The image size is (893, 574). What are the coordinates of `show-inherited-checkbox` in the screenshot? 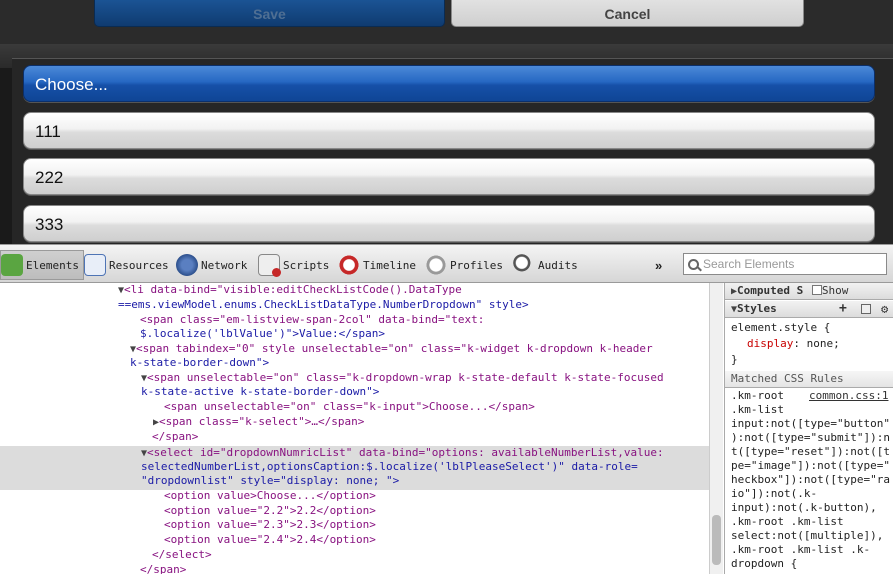 It's located at (816, 290).